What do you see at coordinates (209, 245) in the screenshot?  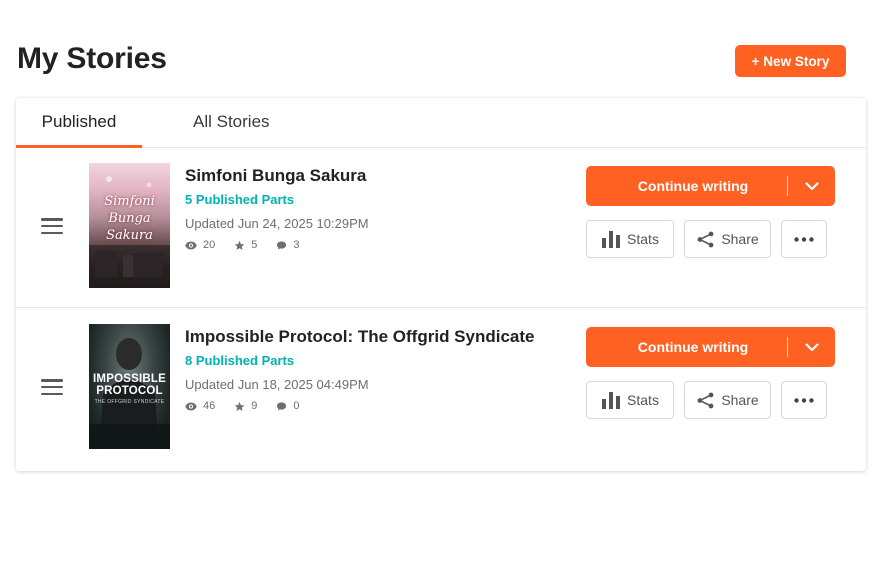 I see `views-count: 20` at bounding box center [209, 245].